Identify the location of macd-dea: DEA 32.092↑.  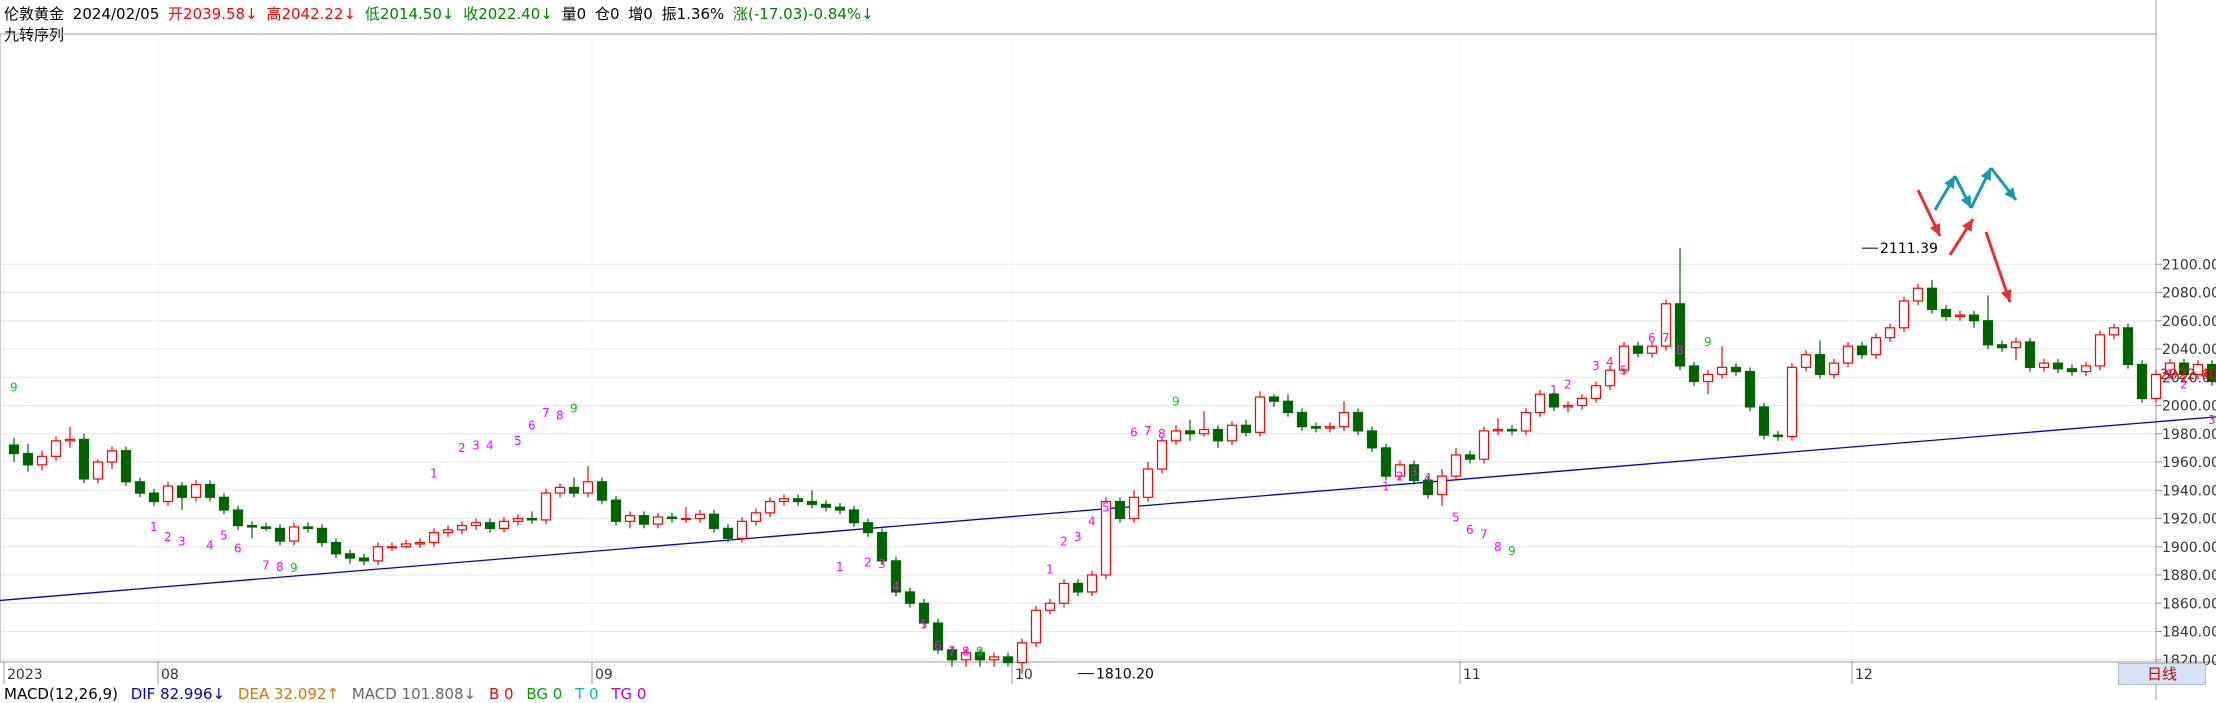
(288, 694).